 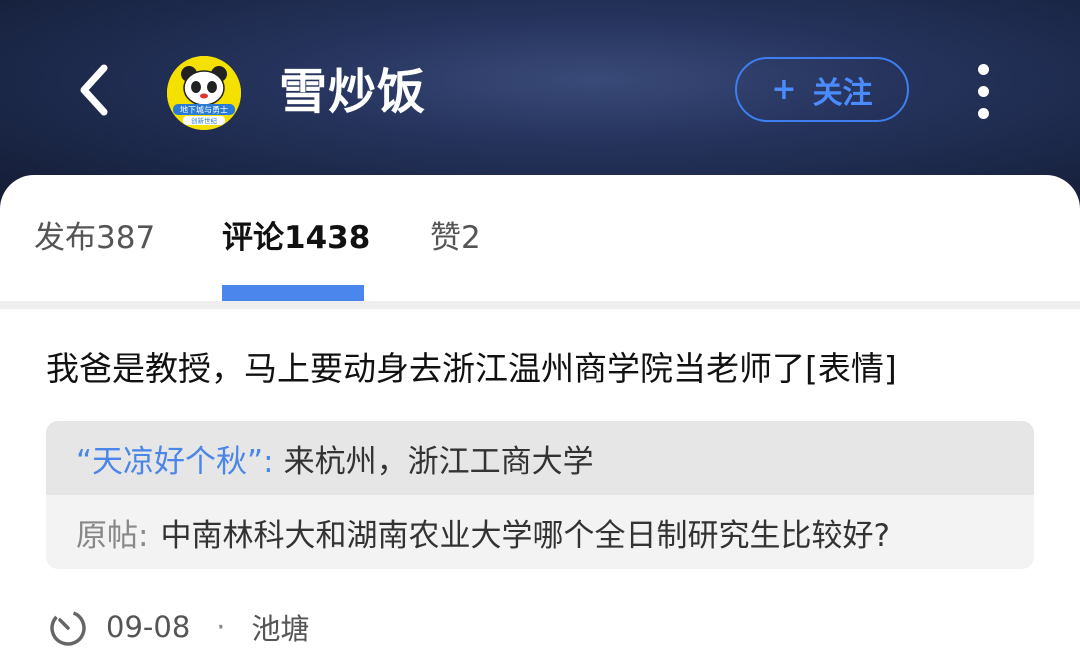 I want to click on tab-likes: 赞2, so click(x=455, y=238).